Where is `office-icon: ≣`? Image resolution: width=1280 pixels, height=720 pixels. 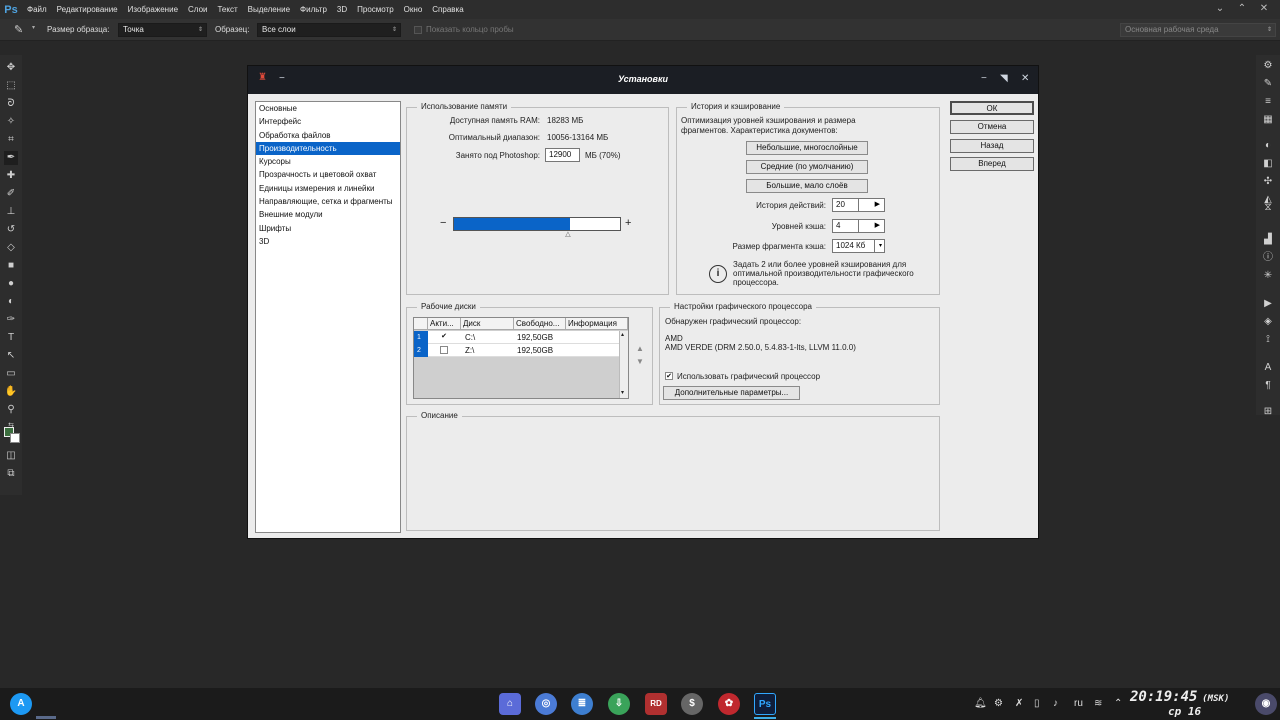 office-icon: ≣ is located at coordinates (582, 704).